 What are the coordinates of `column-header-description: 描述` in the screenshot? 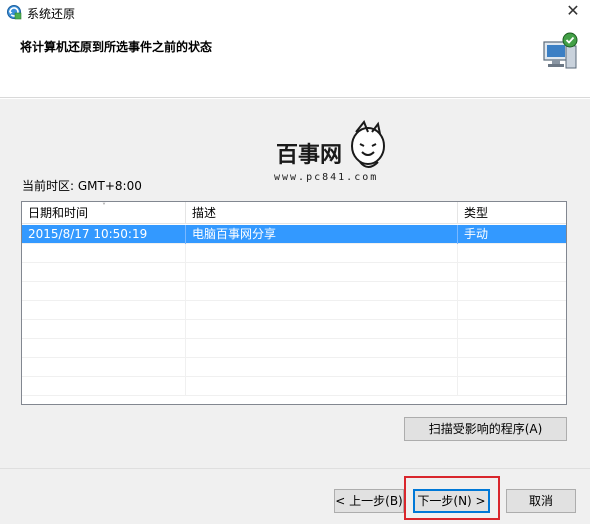 It's located at (322, 213).